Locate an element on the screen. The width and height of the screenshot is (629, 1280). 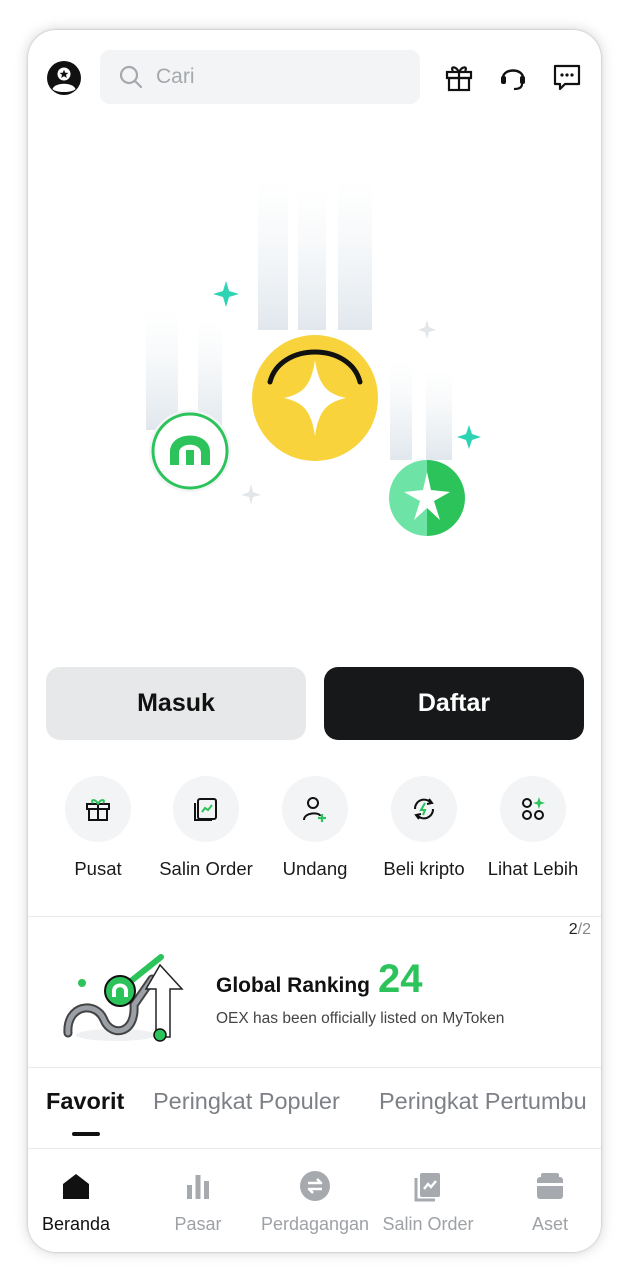
banner-pager: 2/2 is located at coordinates (580, 930).